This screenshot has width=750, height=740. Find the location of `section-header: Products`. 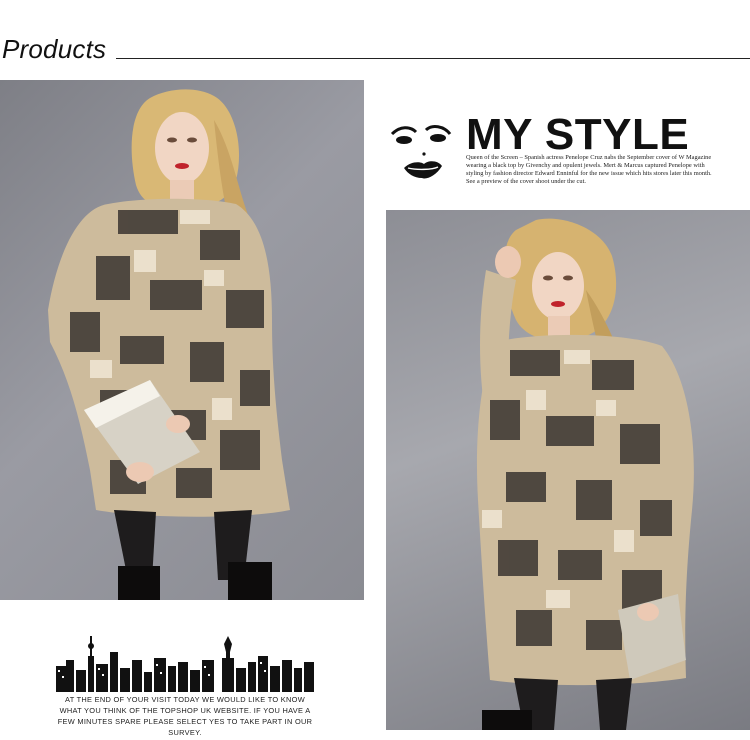

section-header: Products is located at coordinates (375, 50).